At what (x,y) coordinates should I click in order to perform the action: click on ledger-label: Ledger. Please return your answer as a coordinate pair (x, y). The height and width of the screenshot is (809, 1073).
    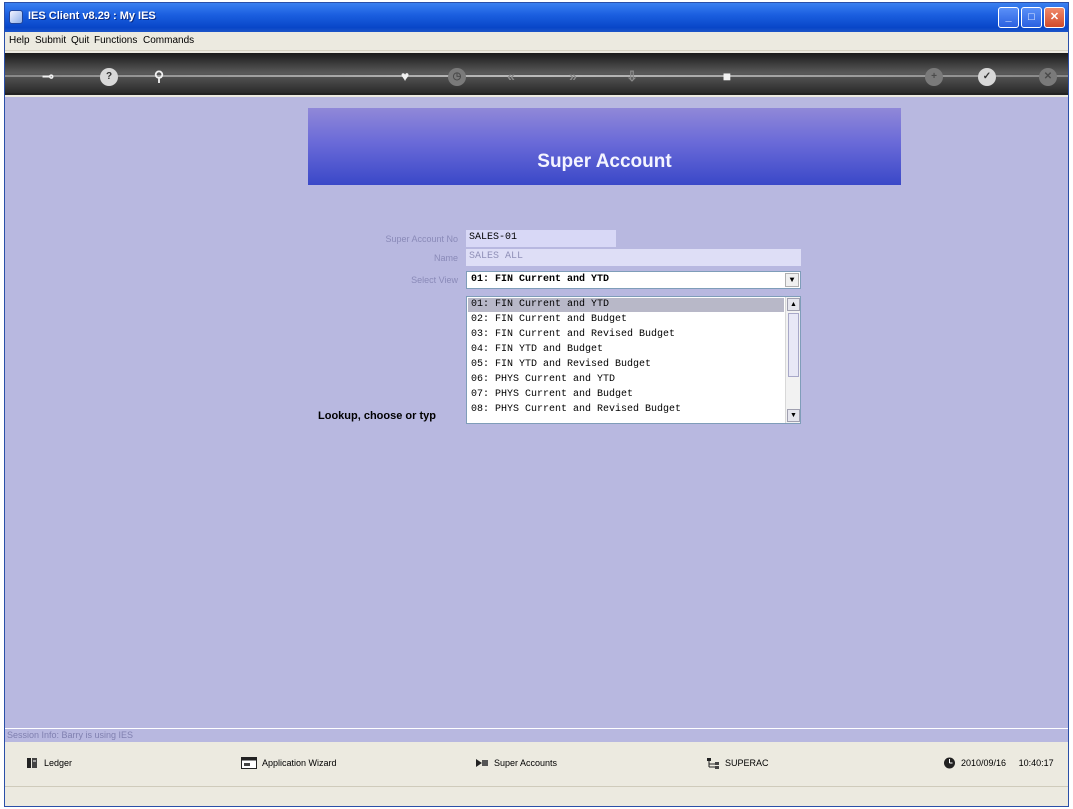
    Looking at the image, I should click on (58, 763).